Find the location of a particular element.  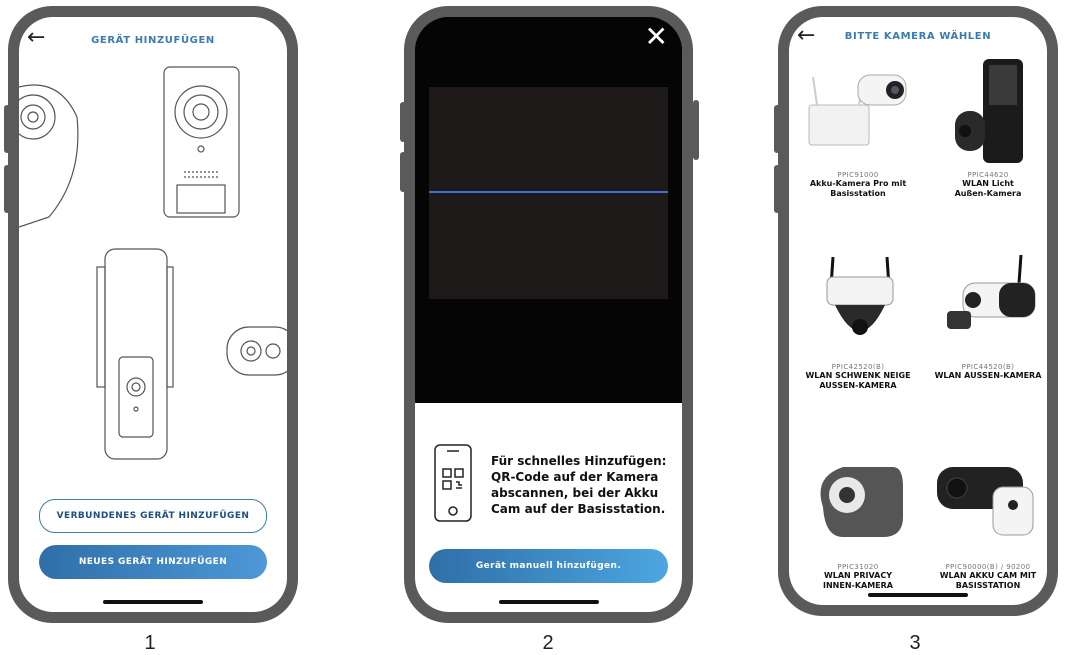

camera-pan-tilt-image is located at coordinates (860, 295).